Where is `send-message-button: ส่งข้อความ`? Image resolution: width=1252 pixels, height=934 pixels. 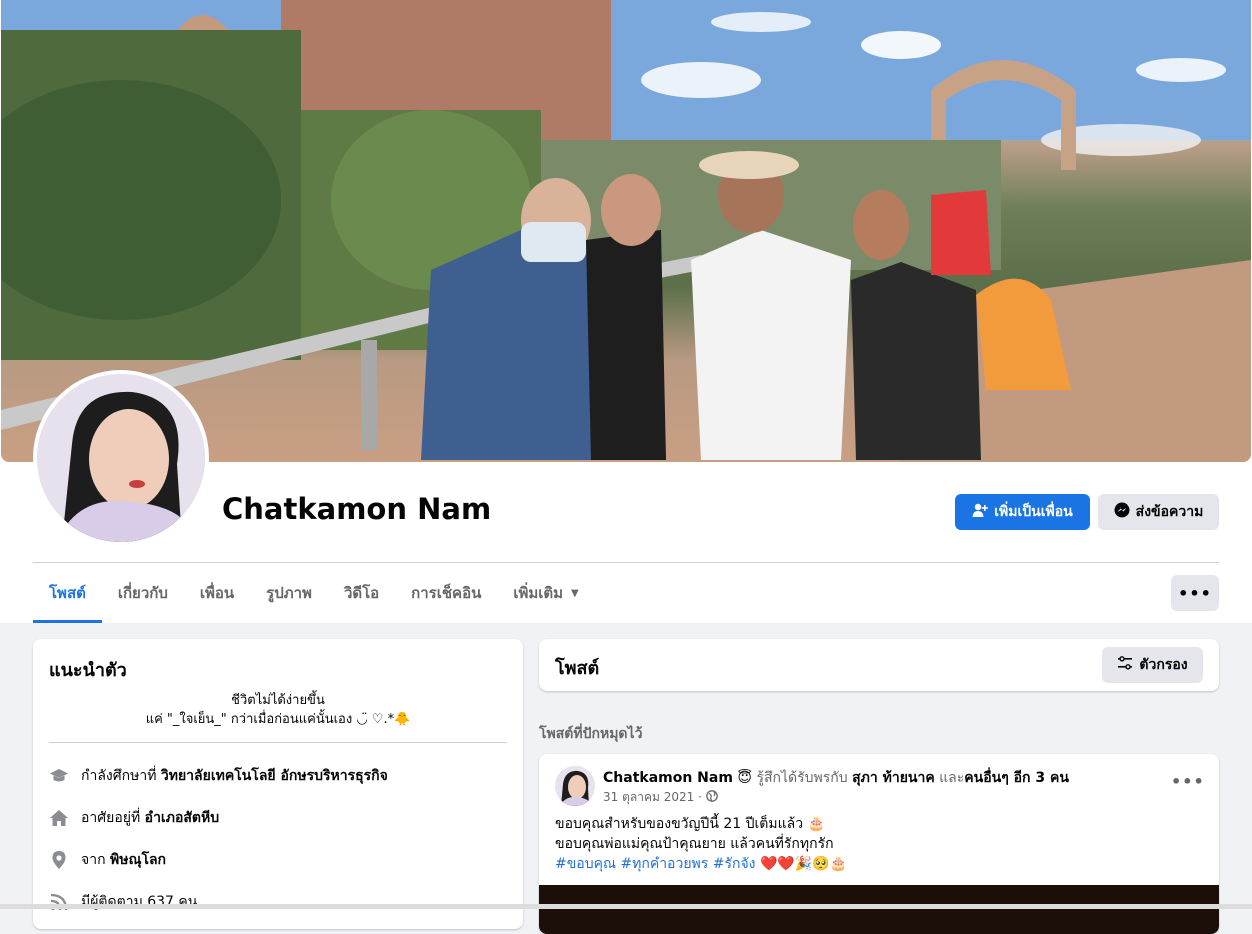
send-message-button: ส่งข้อความ is located at coordinates (1158, 512).